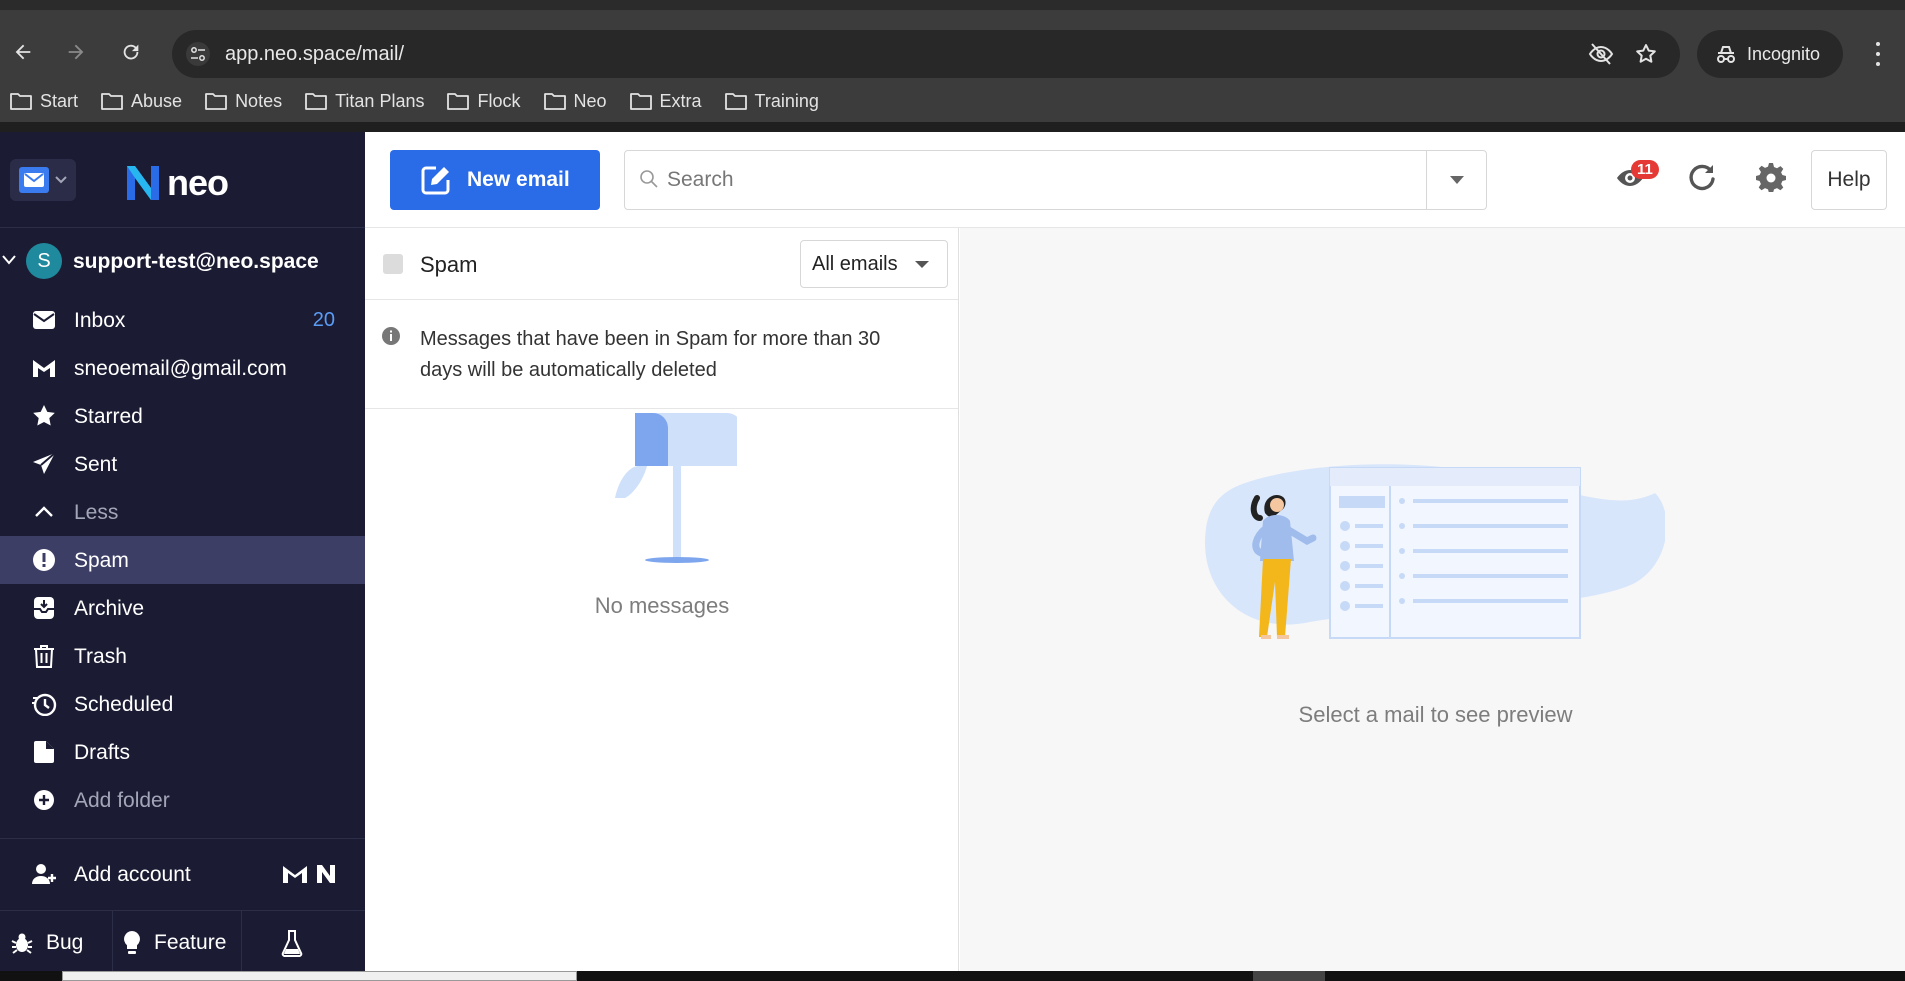 This screenshot has width=1905, height=981. What do you see at coordinates (259, 100) in the screenshot?
I see `bookmark-label: Notes` at bounding box center [259, 100].